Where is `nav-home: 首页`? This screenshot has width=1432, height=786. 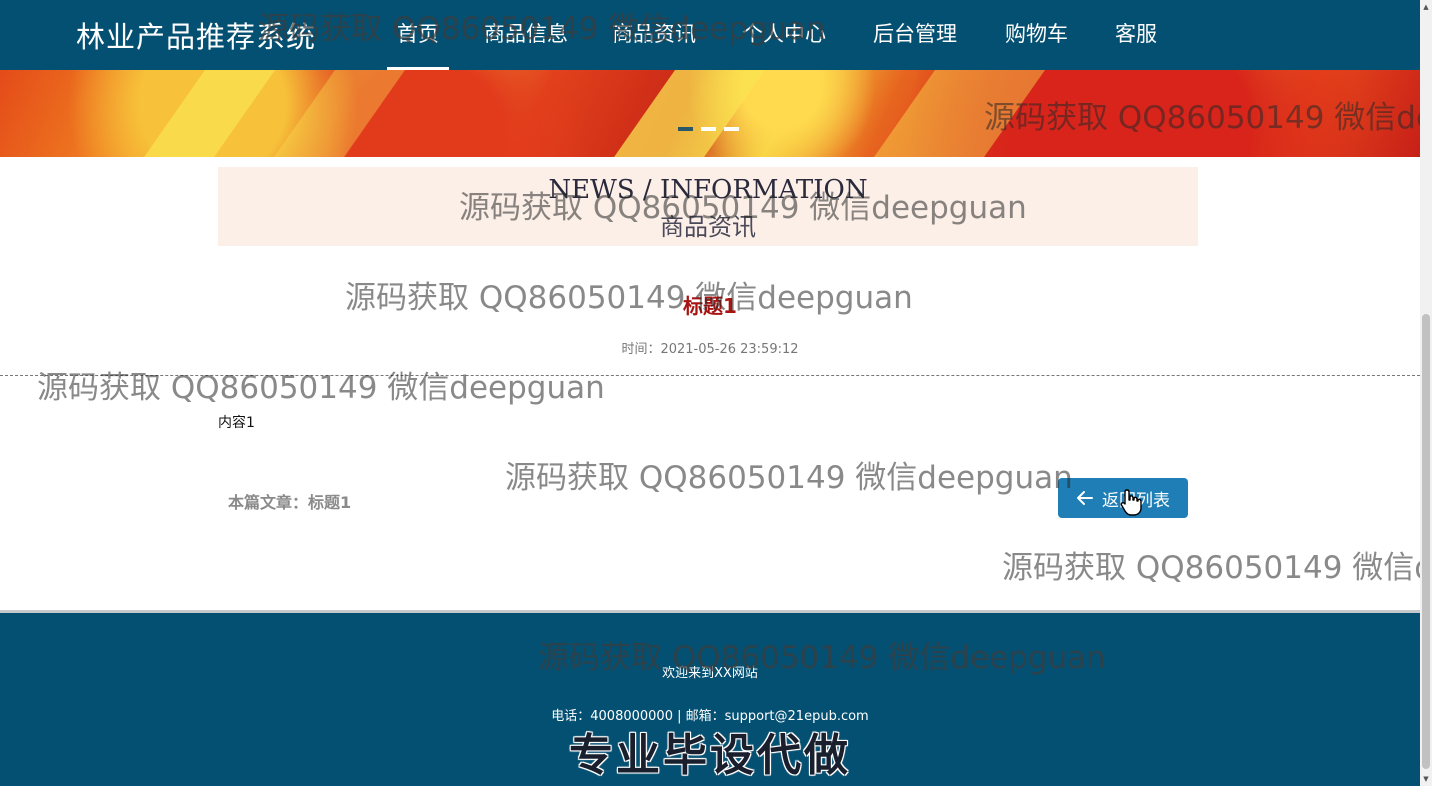 nav-home: 首页 is located at coordinates (418, 44).